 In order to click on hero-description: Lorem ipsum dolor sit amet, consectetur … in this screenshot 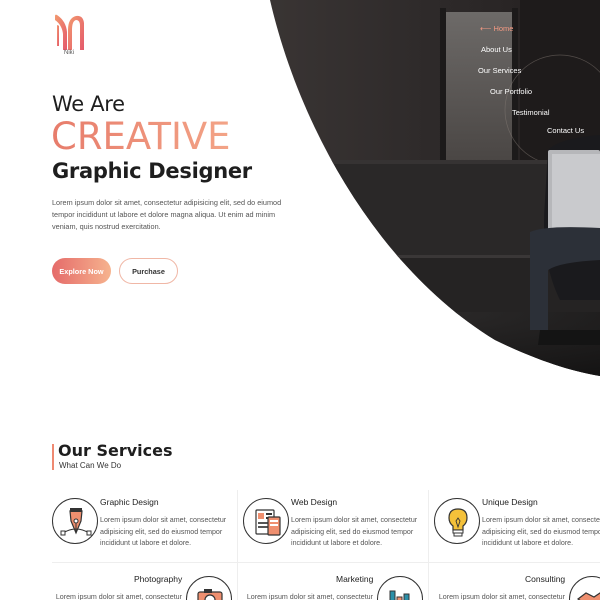, I will do `click(167, 214)`.